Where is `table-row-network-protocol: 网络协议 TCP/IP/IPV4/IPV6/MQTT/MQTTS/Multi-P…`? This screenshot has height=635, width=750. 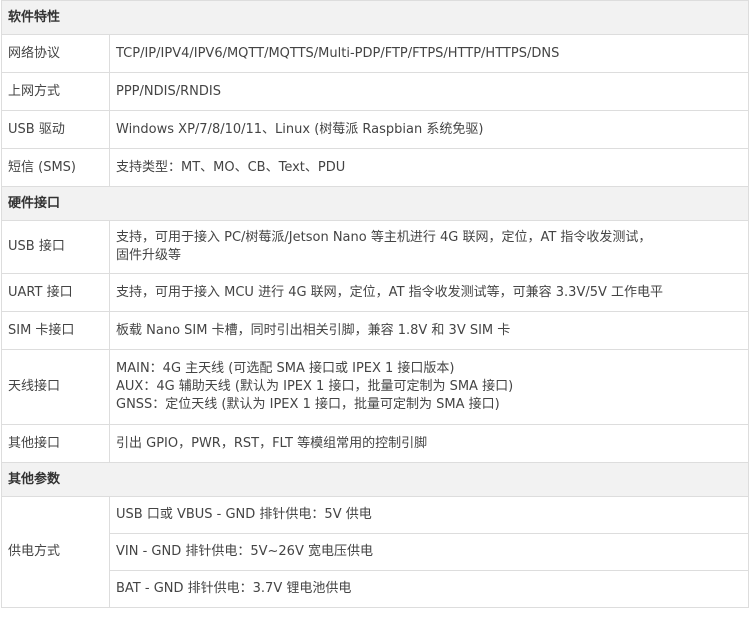 table-row-network-protocol: 网络协议 TCP/IP/IPV4/IPV6/MQTT/MQTTS/Multi-P… is located at coordinates (375, 53).